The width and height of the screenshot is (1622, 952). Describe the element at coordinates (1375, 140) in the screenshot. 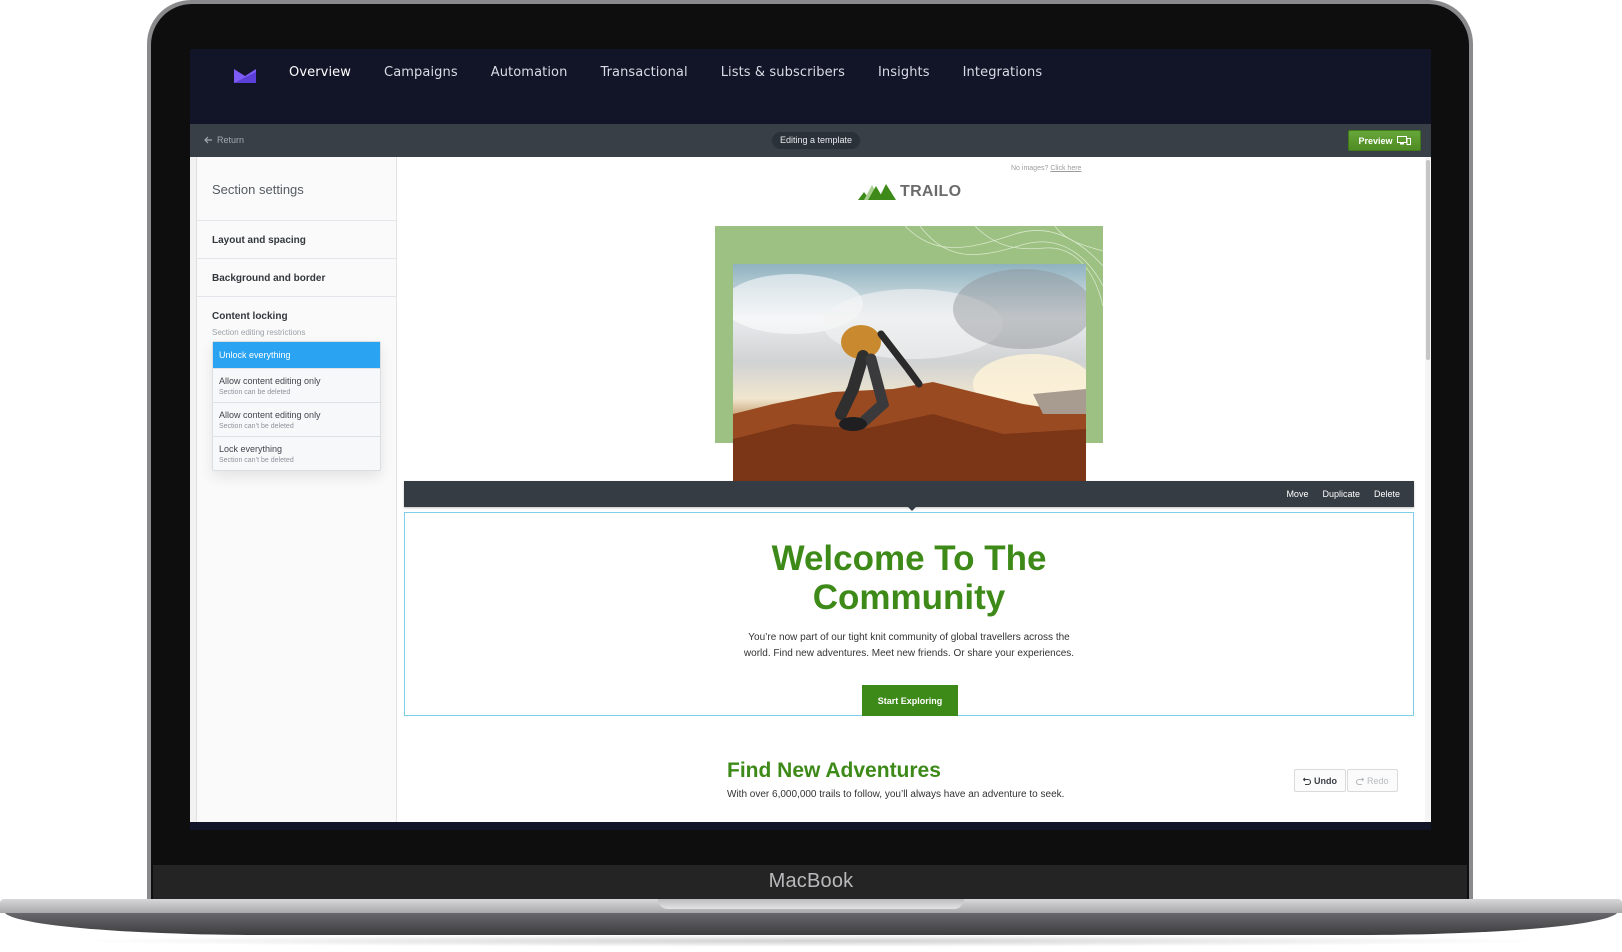

I see `preview-label: Preview` at that location.